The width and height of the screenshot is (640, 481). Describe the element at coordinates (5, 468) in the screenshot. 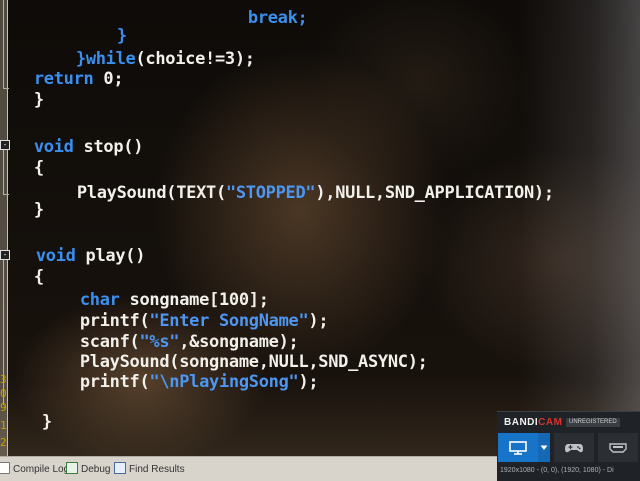

I see `document-icon` at that location.